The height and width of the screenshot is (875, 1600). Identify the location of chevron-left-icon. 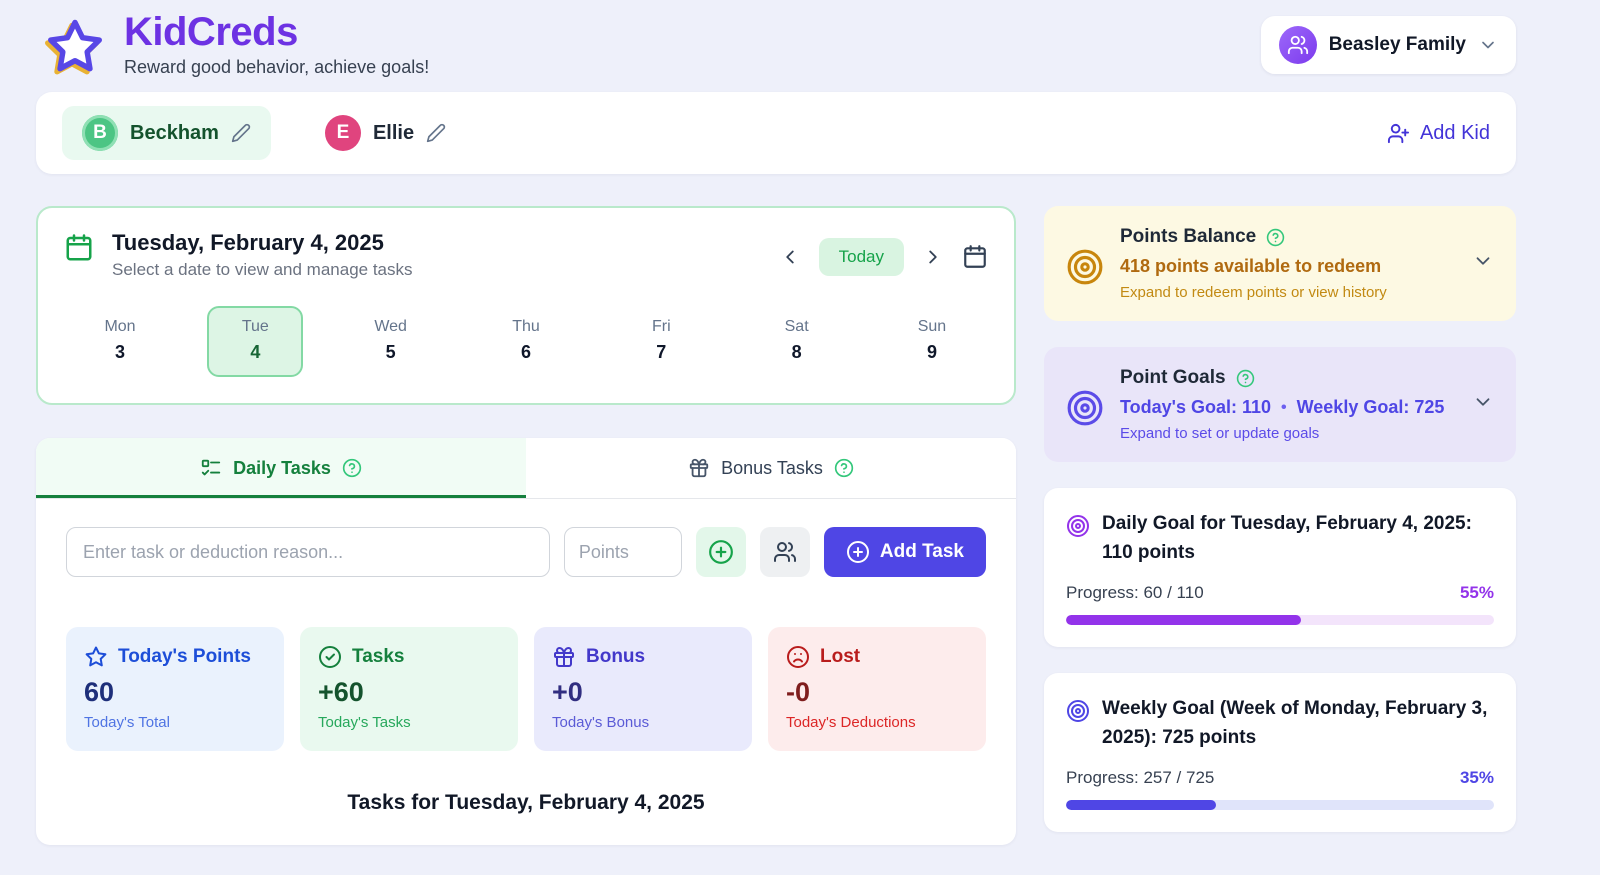
(789, 257).